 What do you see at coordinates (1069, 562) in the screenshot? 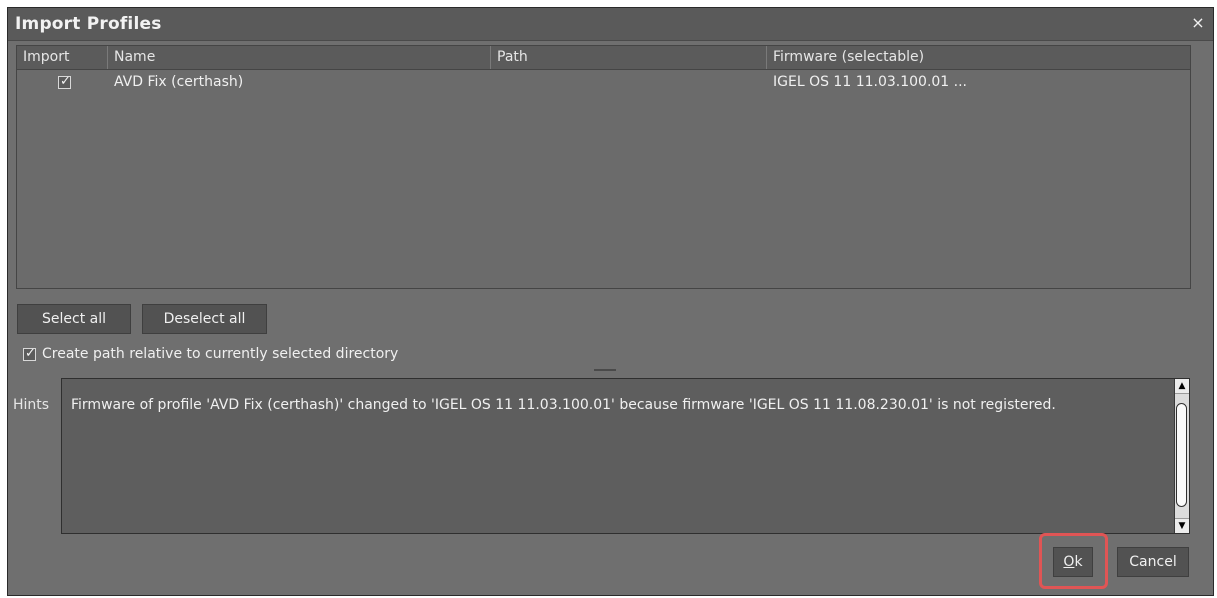
I see `ok-mnemonic: O` at bounding box center [1069, 562].